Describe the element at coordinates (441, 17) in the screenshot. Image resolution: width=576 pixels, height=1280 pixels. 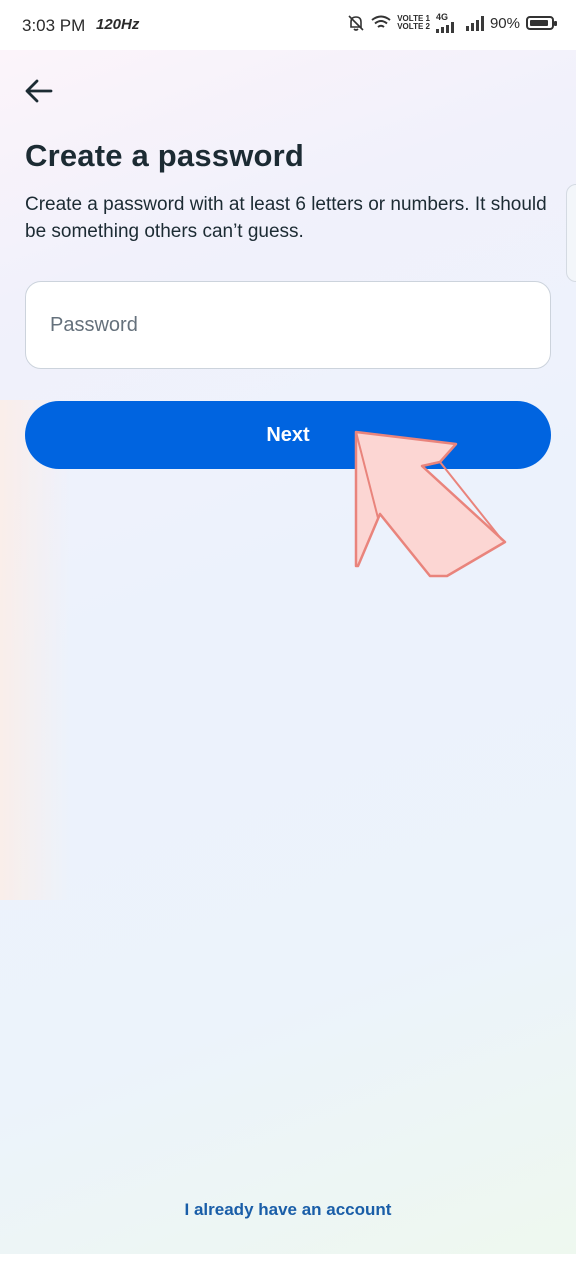
I see `network-type-label: 4G` at that location.